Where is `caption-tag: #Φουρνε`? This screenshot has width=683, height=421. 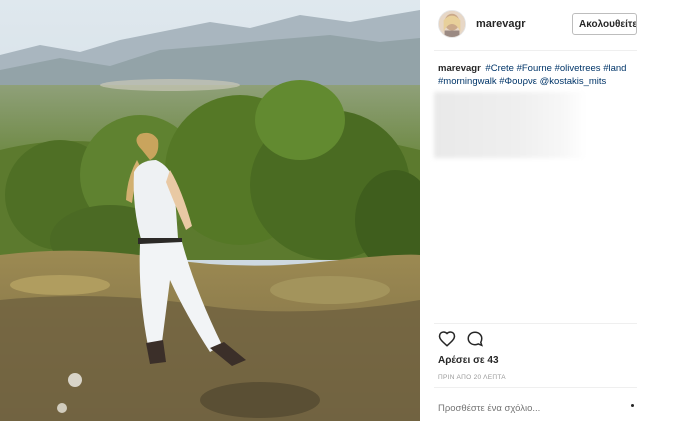 caption-tag: #Φουρνε is located at coordinates (518, 81).